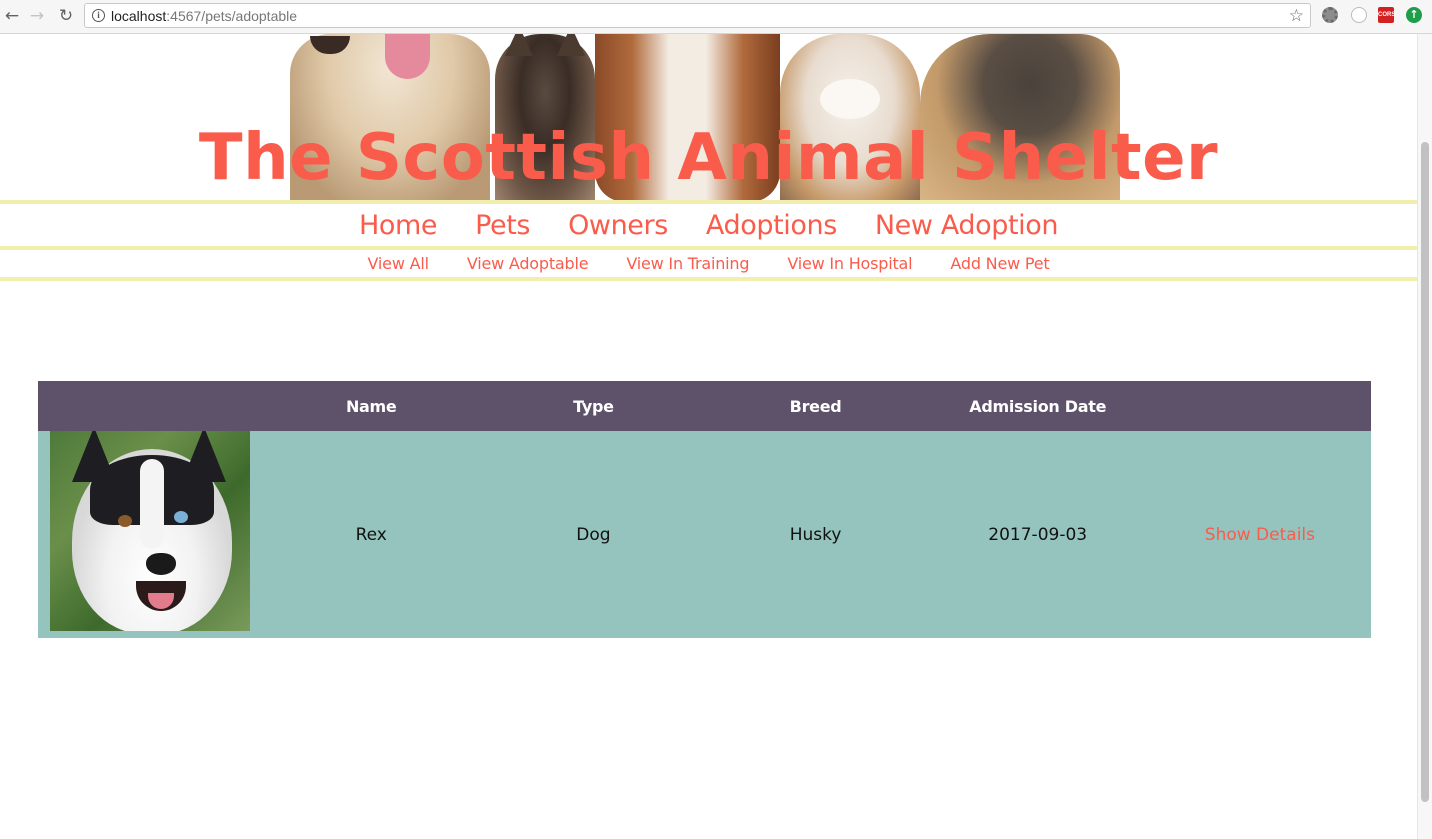  I want to click on show-details-link: Show Details, so click(1260, 535).